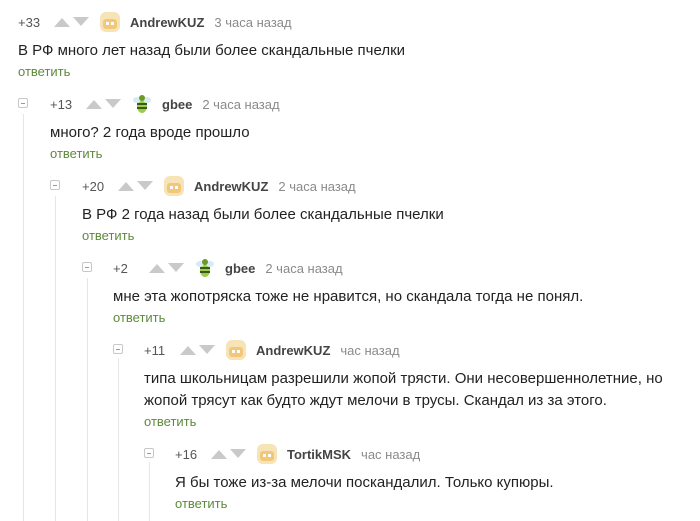  I want to click on comment-rating: +11, so click(155, 350).